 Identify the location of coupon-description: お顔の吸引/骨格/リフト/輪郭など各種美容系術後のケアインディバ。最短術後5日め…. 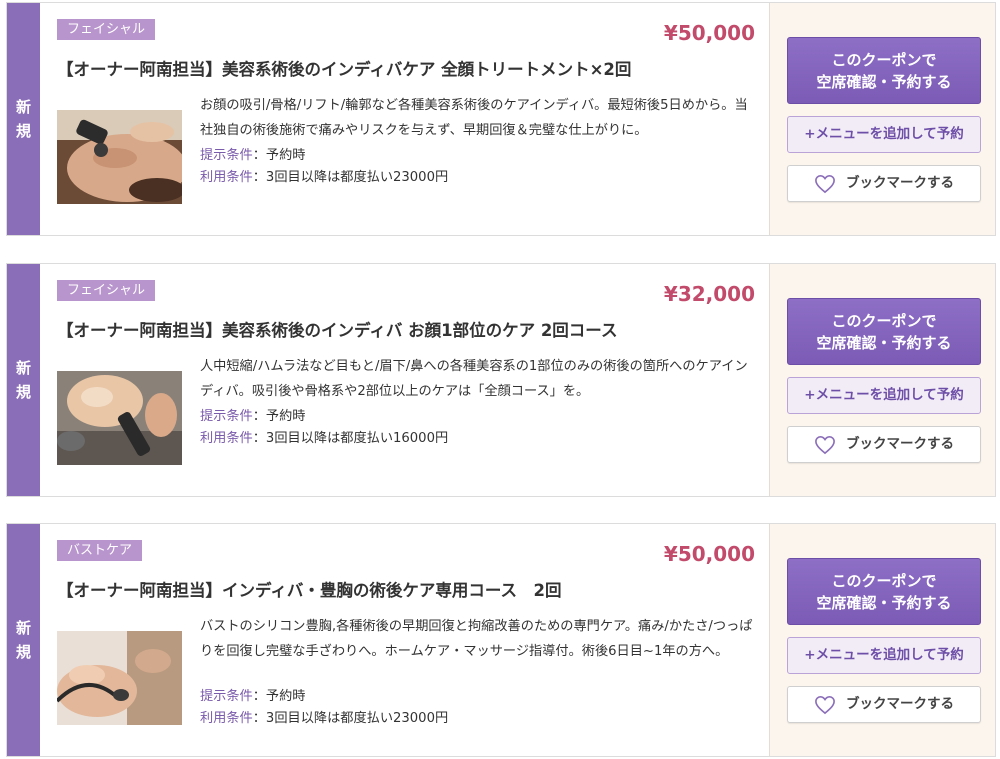
(474, 118).